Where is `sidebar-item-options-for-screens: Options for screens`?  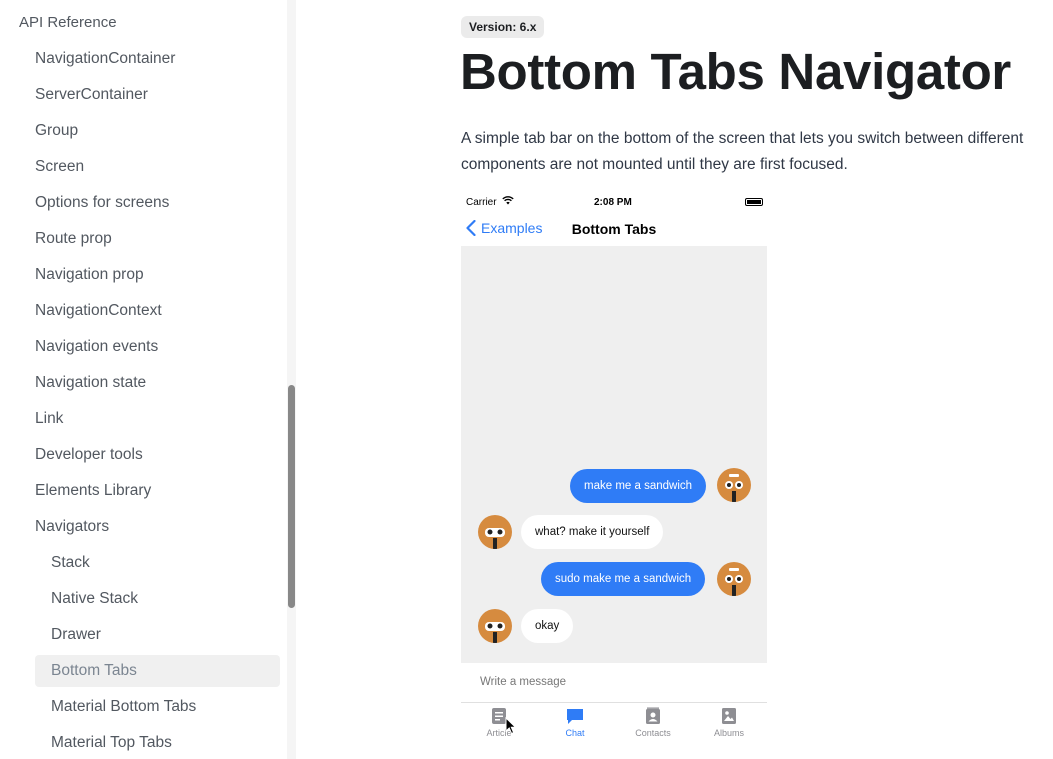 sidebar-item-options-for-screens: Options for screens is located at coordinates (141, 203).